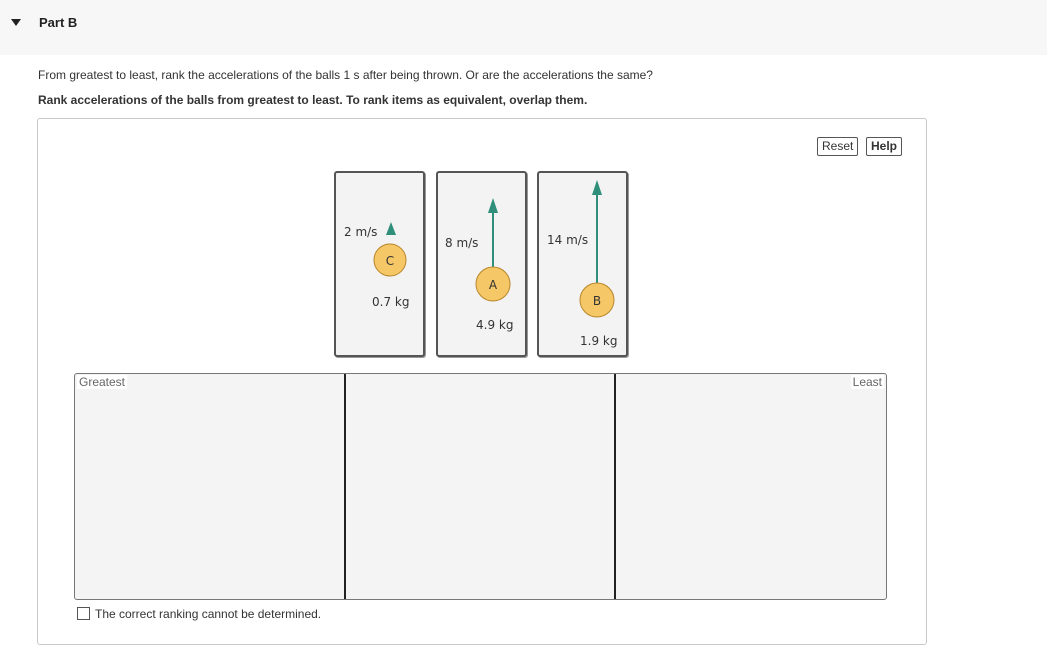  Describe the element at coordinates (102, 382) in the screenshot. I see `greatest-label: Greatest` at that location.